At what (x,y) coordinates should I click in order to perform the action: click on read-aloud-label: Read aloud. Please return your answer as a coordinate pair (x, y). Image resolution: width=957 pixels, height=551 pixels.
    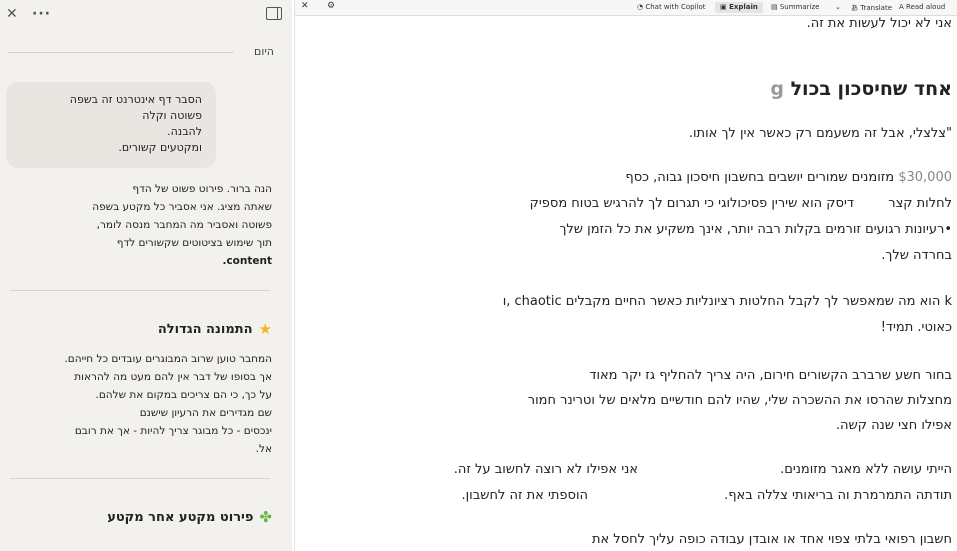
    Looking at the image, I should click on (926, 7).